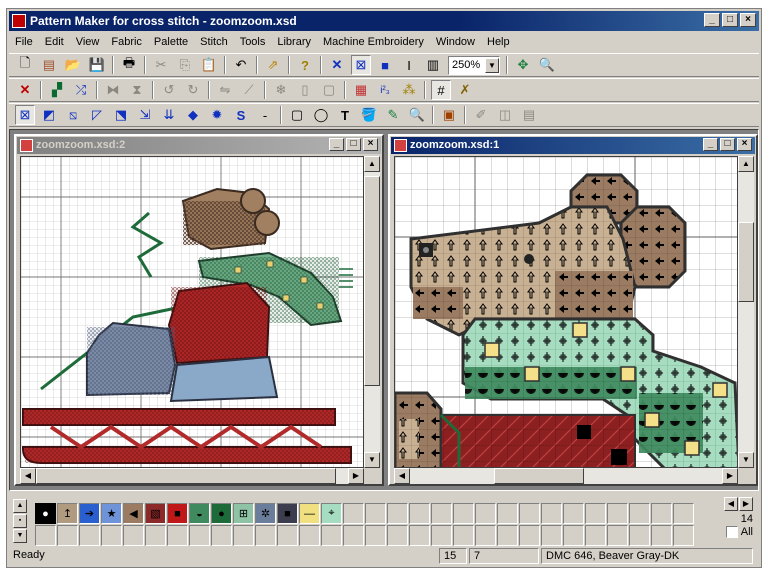 Image resolution: width=768 pixels, height=576 pixels. Describe the element at coordinates (241, 65) in the screenshot. I see `undo-icon: ↶` at that location.